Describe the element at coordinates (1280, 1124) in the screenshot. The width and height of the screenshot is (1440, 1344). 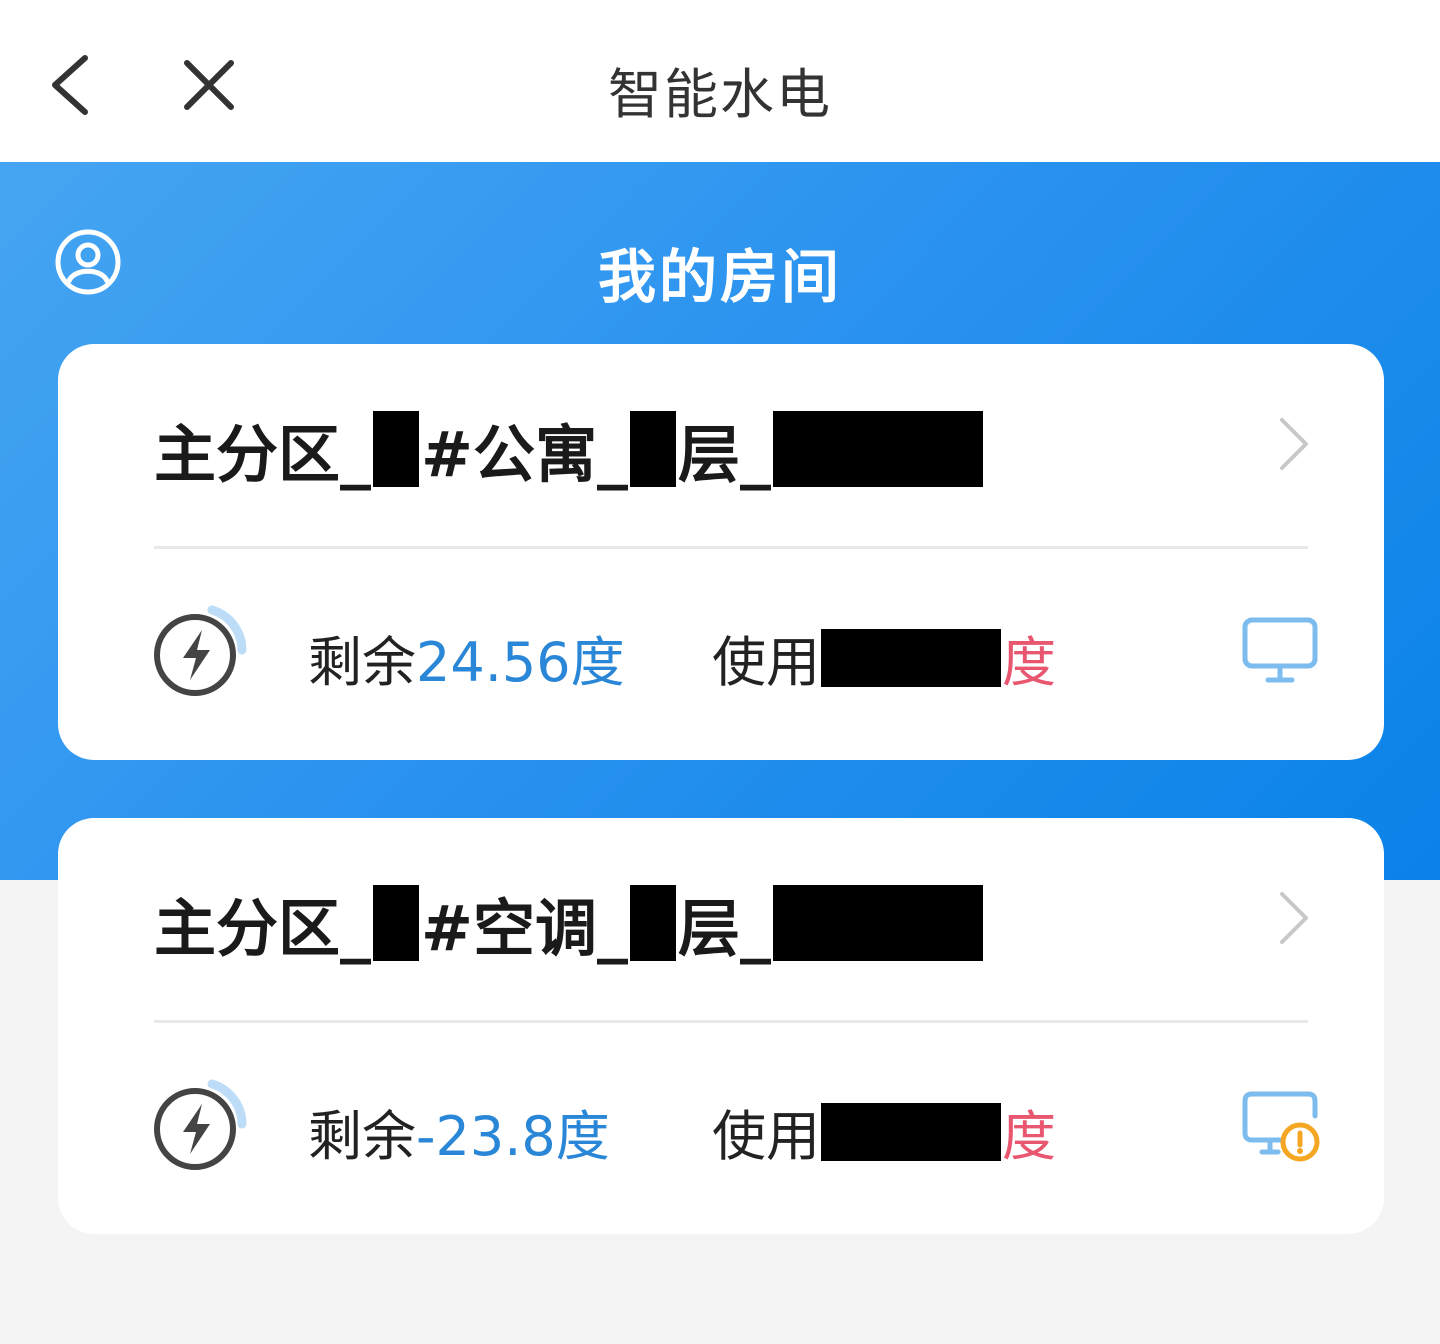
I see `monitor-warning-icon` at that location.